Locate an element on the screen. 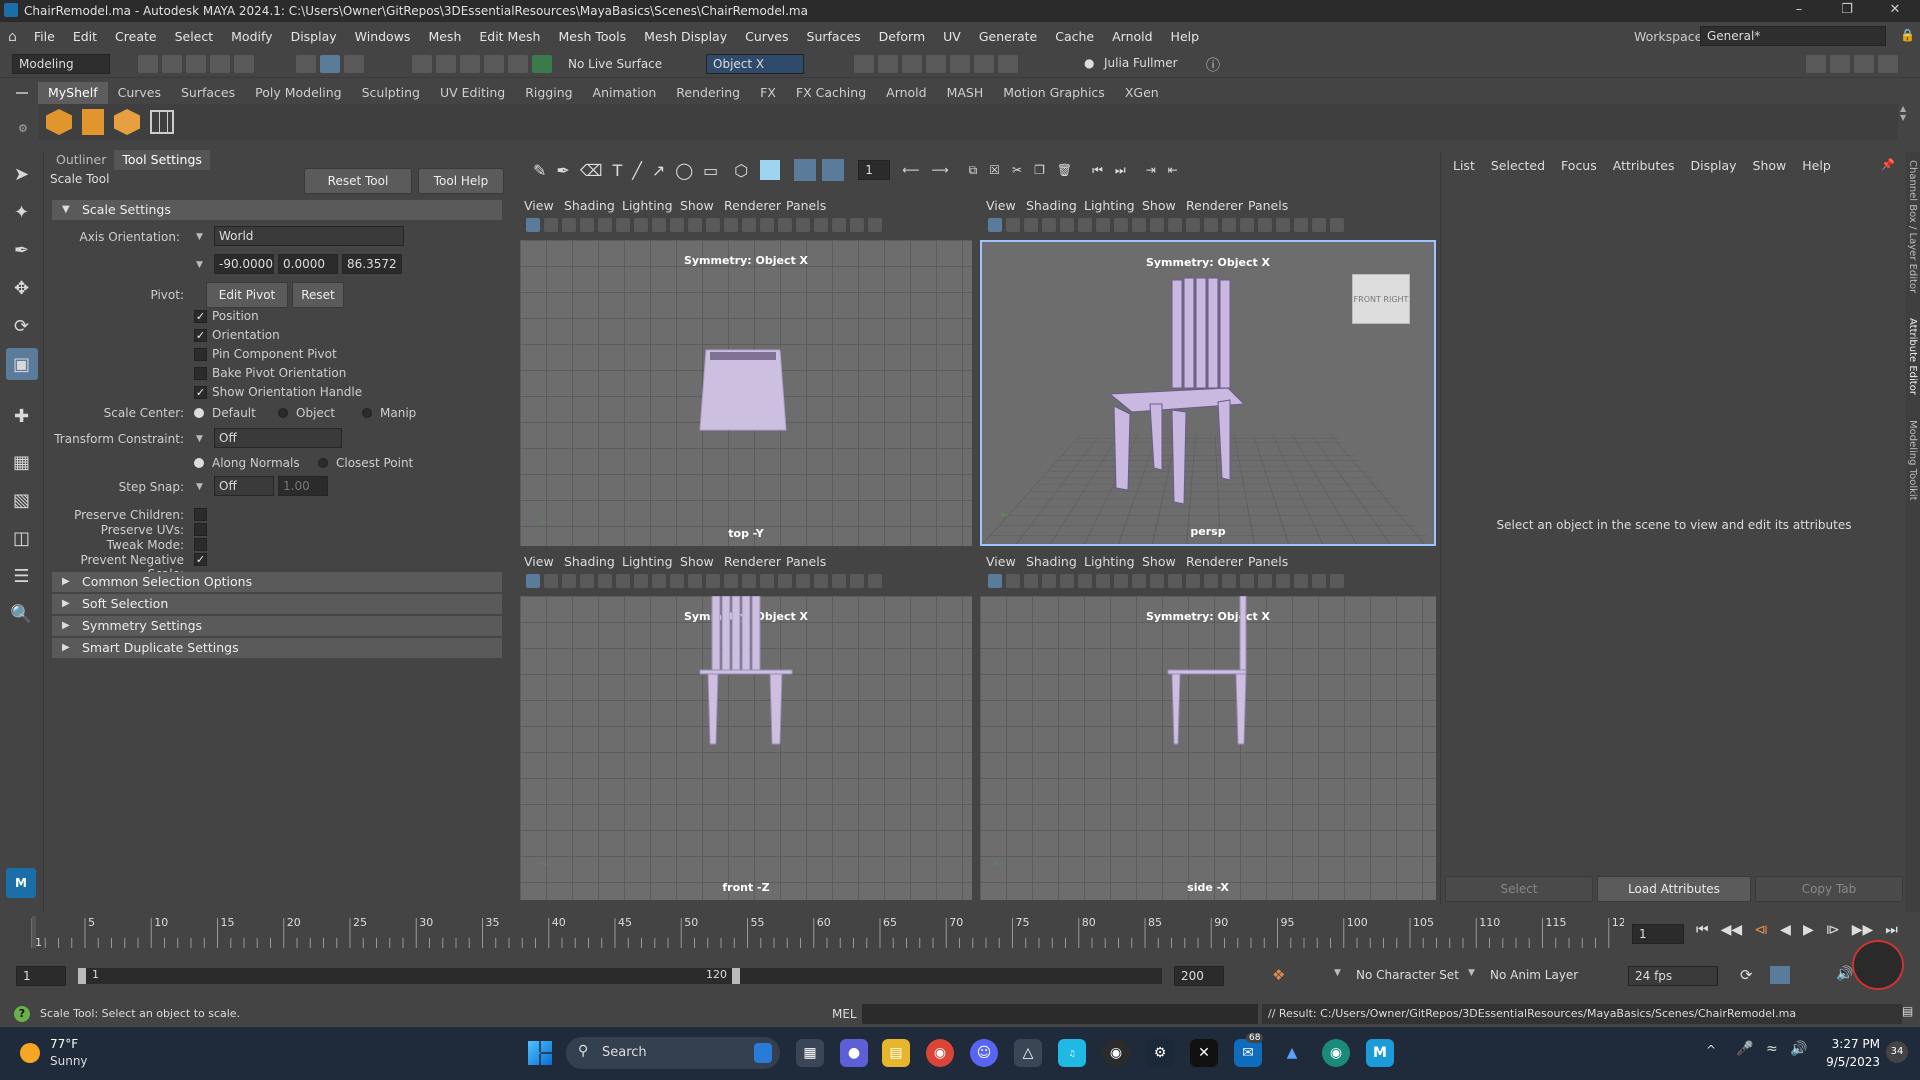  ipr-render-icon is located at coordinates (912, 64).